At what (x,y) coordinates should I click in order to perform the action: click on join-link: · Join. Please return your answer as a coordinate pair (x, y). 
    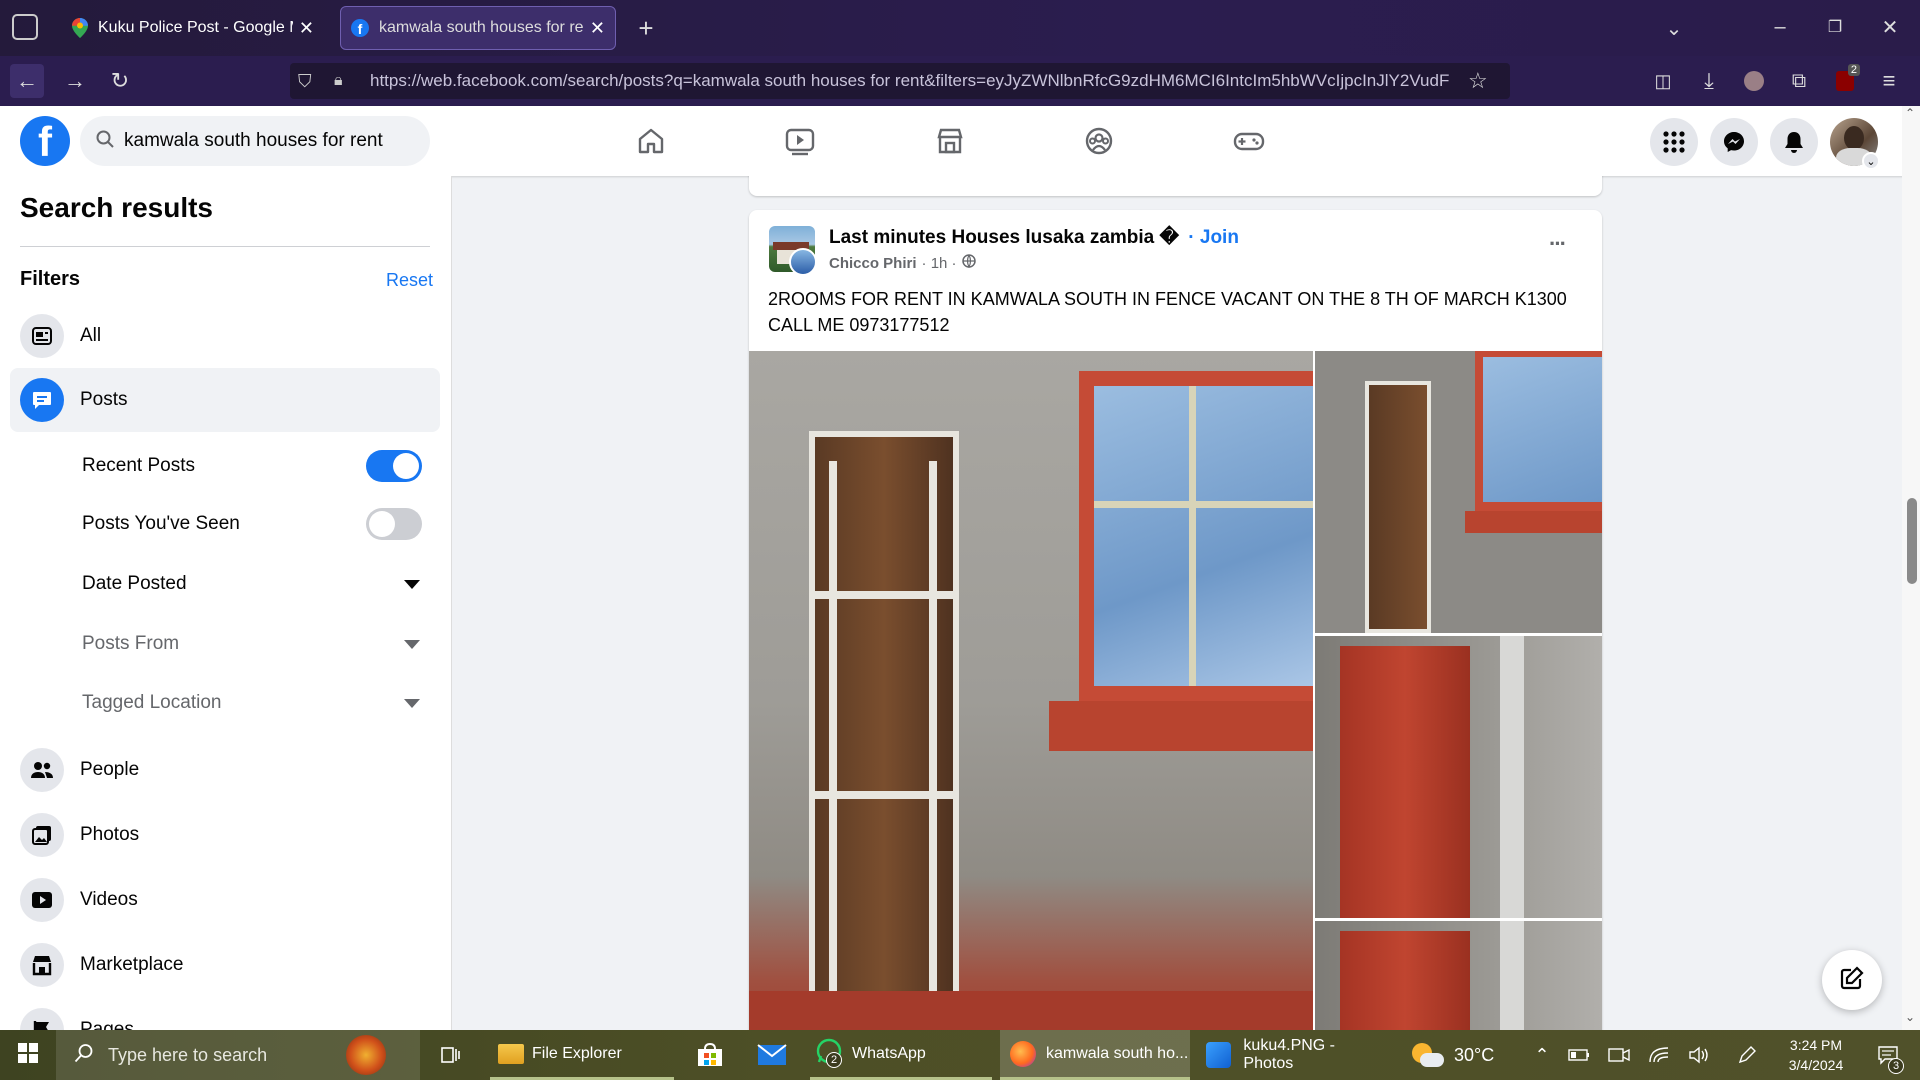
    Looking at the image, I should click on (1213, 237).